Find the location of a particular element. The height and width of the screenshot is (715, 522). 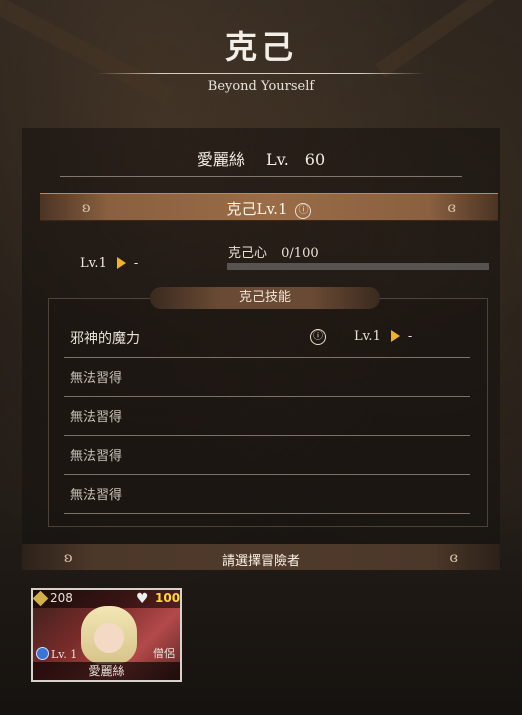

transcend-heart: 克己心 0/100 is located at coordinates (273, 251).